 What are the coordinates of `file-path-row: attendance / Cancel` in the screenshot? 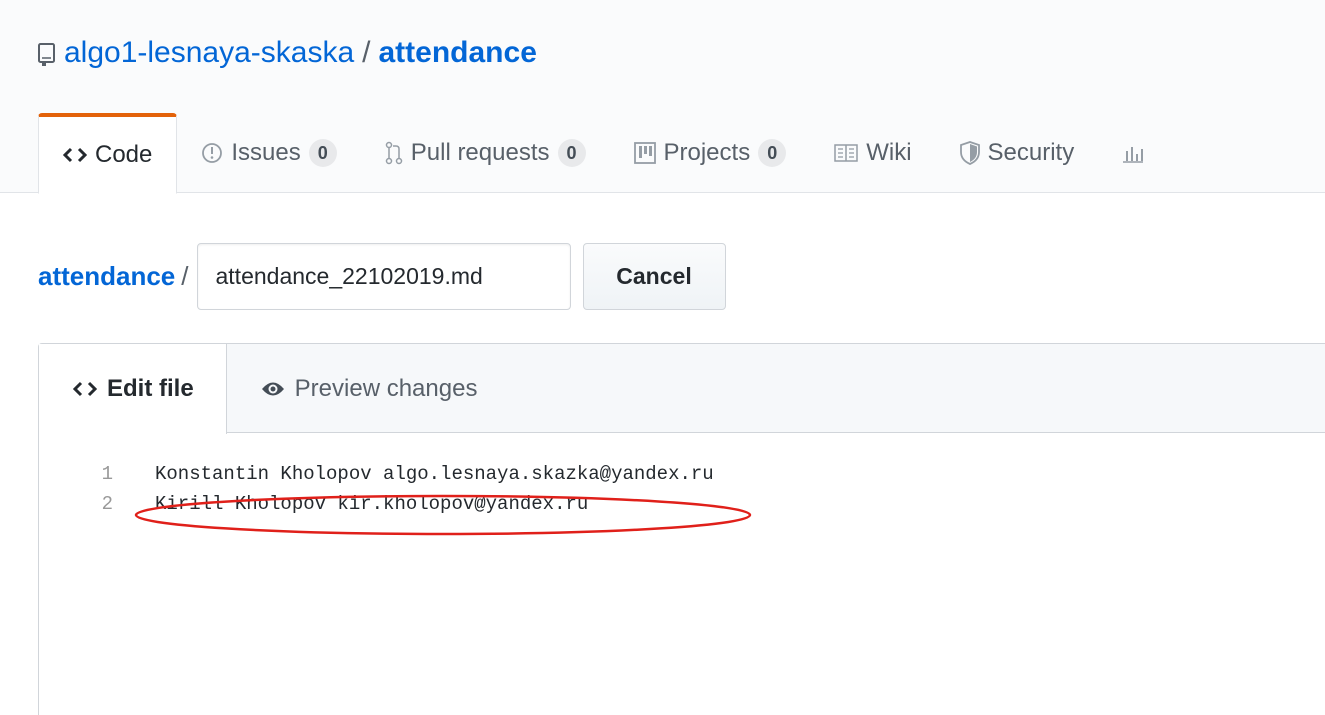 It's located at (382, 276).